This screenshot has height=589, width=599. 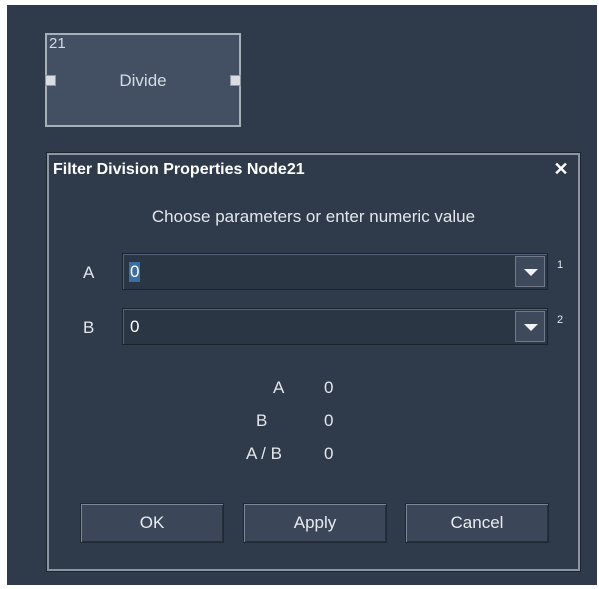 I want to click on node-id: 21, so click(x=57, y=43).